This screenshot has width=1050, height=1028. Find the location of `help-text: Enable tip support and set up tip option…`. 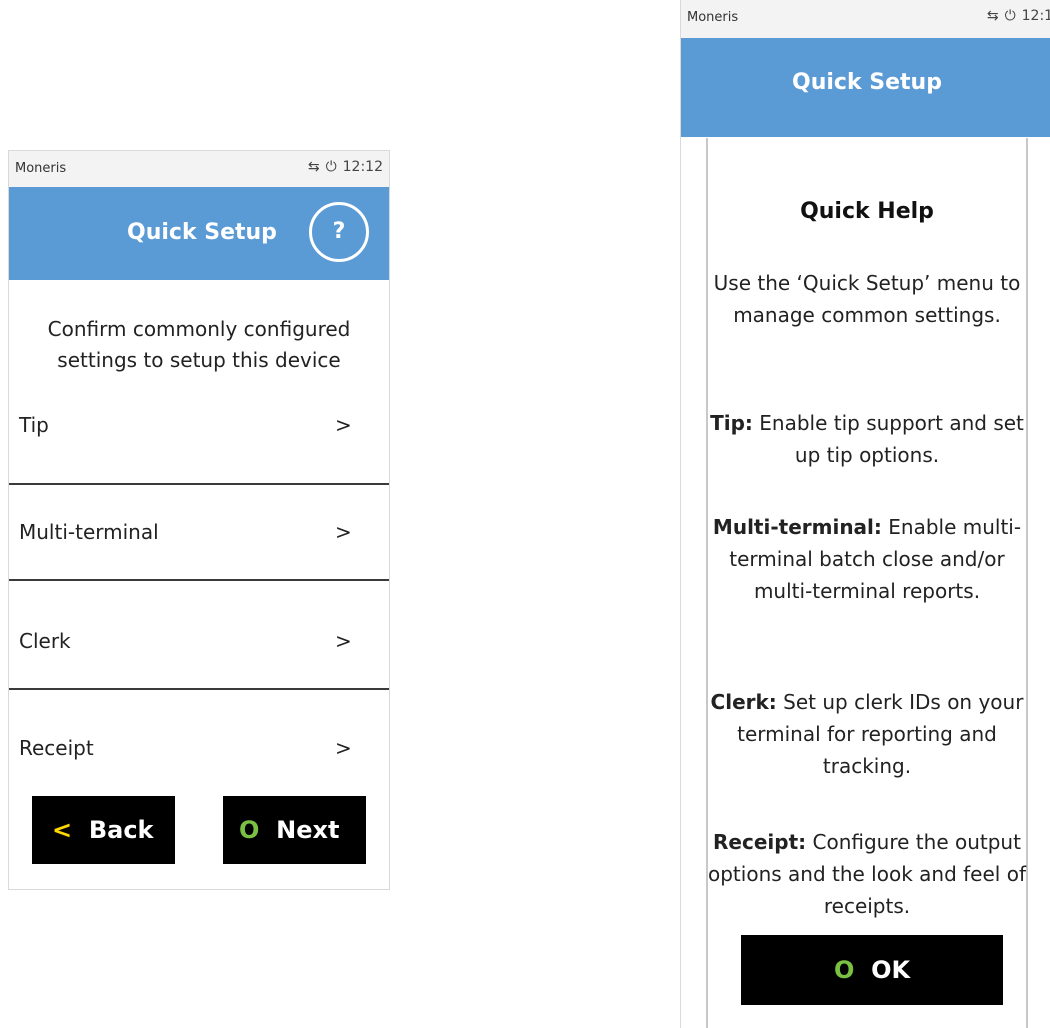

help-text: Enable tip support and set up tip option… is located at coordinates (891, 439).